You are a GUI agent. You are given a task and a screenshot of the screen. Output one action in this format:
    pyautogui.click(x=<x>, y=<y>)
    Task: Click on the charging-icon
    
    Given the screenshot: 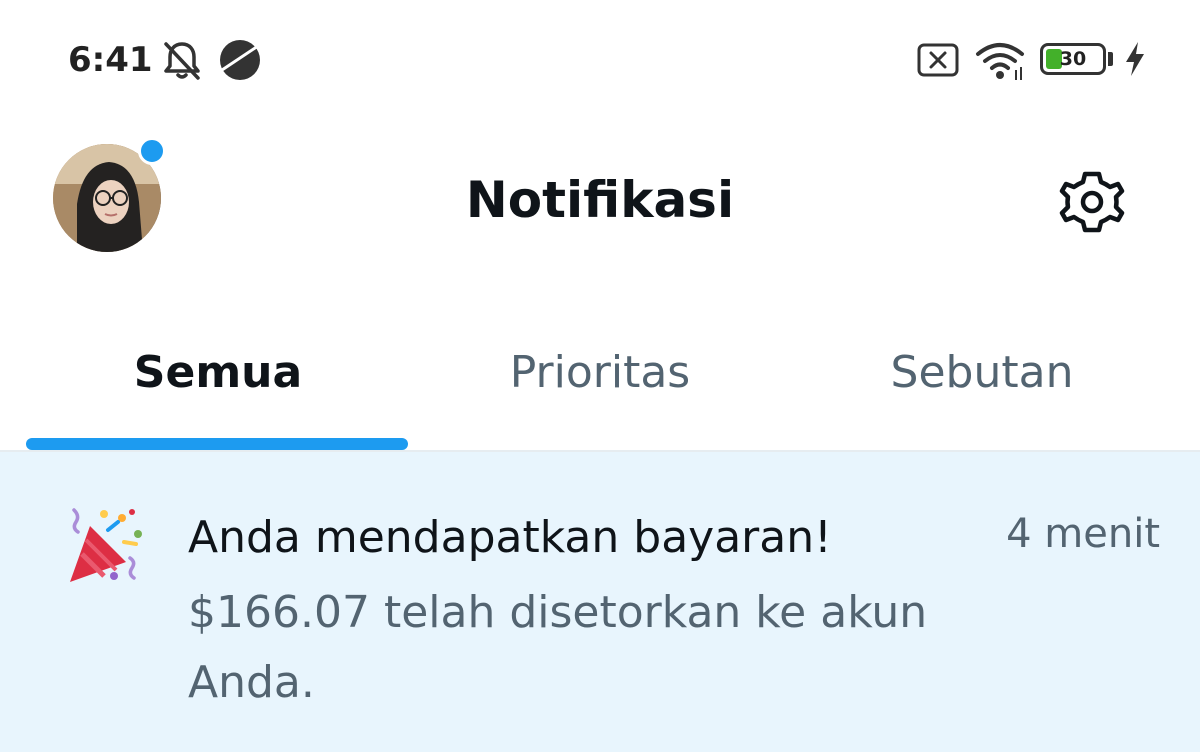 What is the action you would take?
    pyautogui.click(x=1135, y=59)
    